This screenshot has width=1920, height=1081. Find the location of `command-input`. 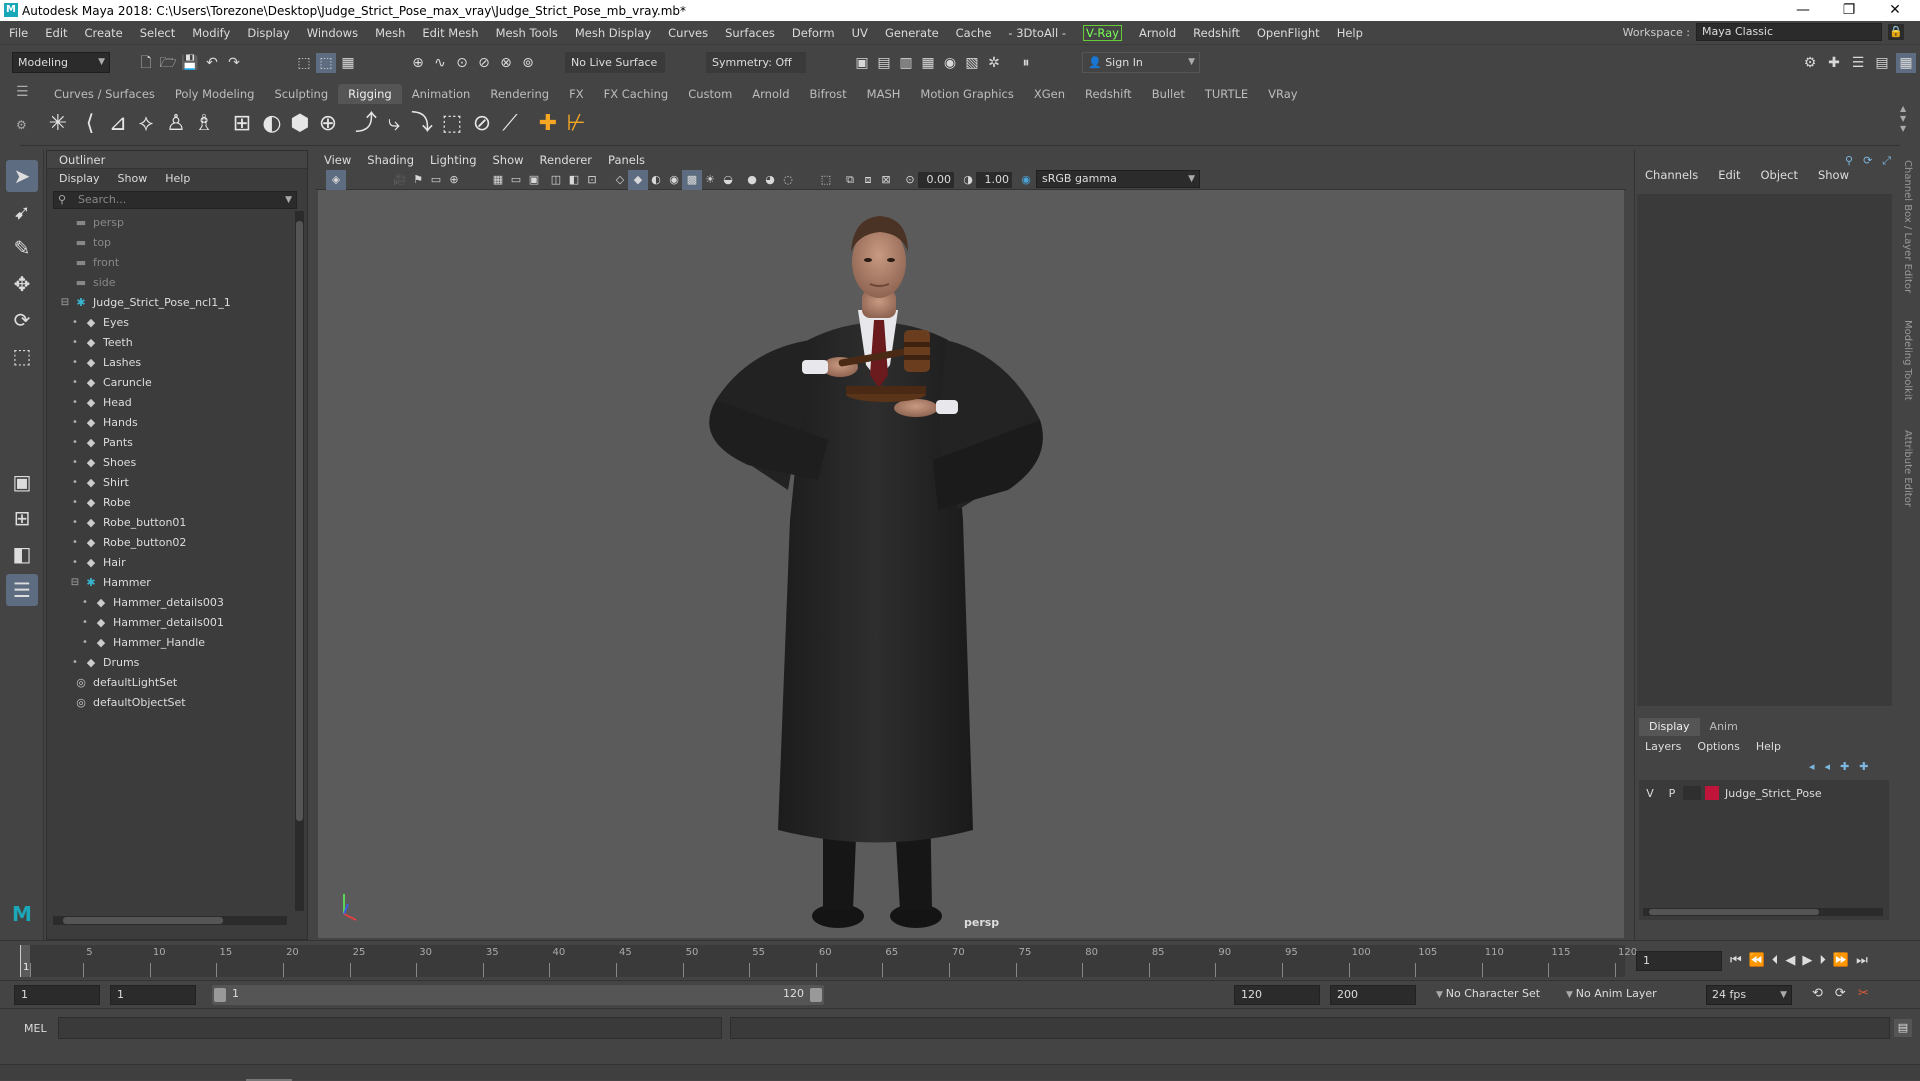

command-input is located at coordinates (390, 1028).